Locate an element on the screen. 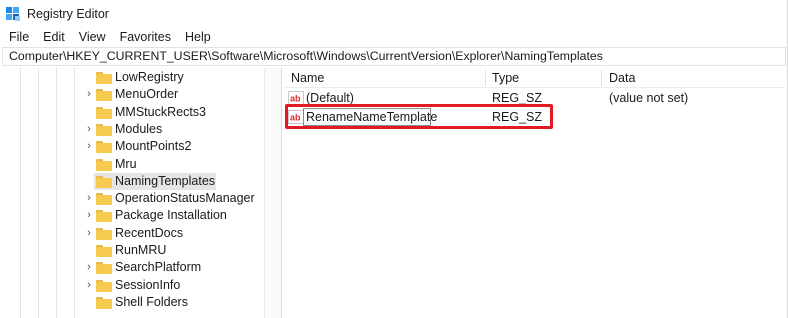  tree-item: › SearchPlatform is located at coordinates (132, 267).